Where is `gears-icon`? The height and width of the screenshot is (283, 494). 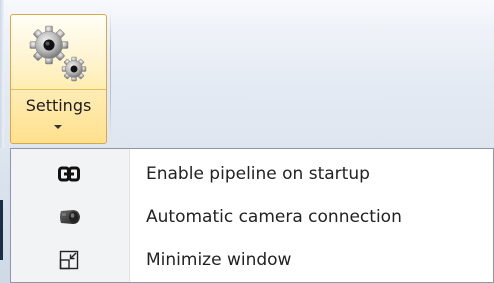 gears-icon is located at coordinates (58, 53).